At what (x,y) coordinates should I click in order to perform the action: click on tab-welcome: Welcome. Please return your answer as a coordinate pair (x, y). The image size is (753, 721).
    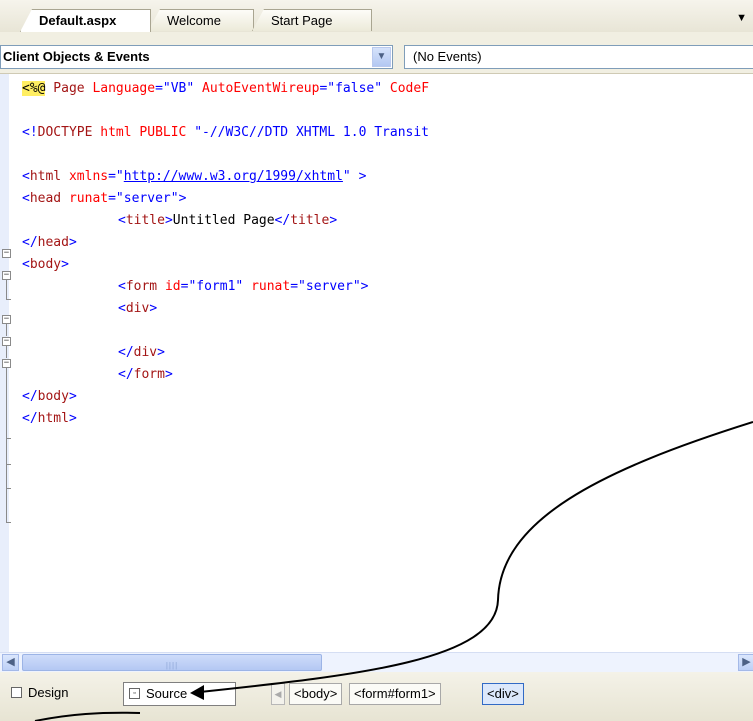
    Looking at the image, I should click on (201, 20).